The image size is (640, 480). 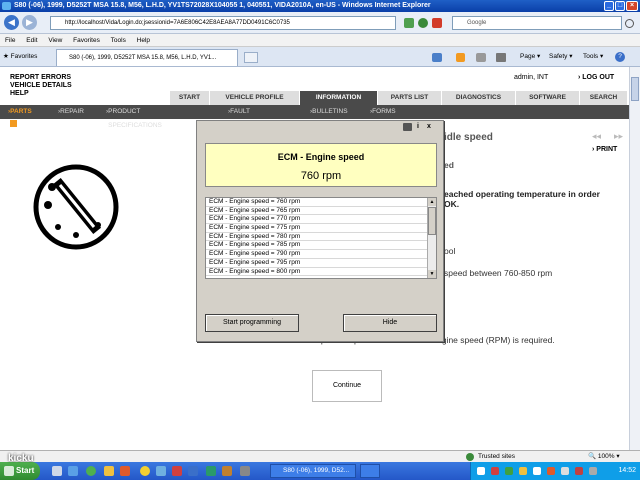 What do you see at coordinates (317, 220) in the screenshot?
I see `list-item: ECM - Engine speed = 770 rpm` at bounding box center [317, 220].